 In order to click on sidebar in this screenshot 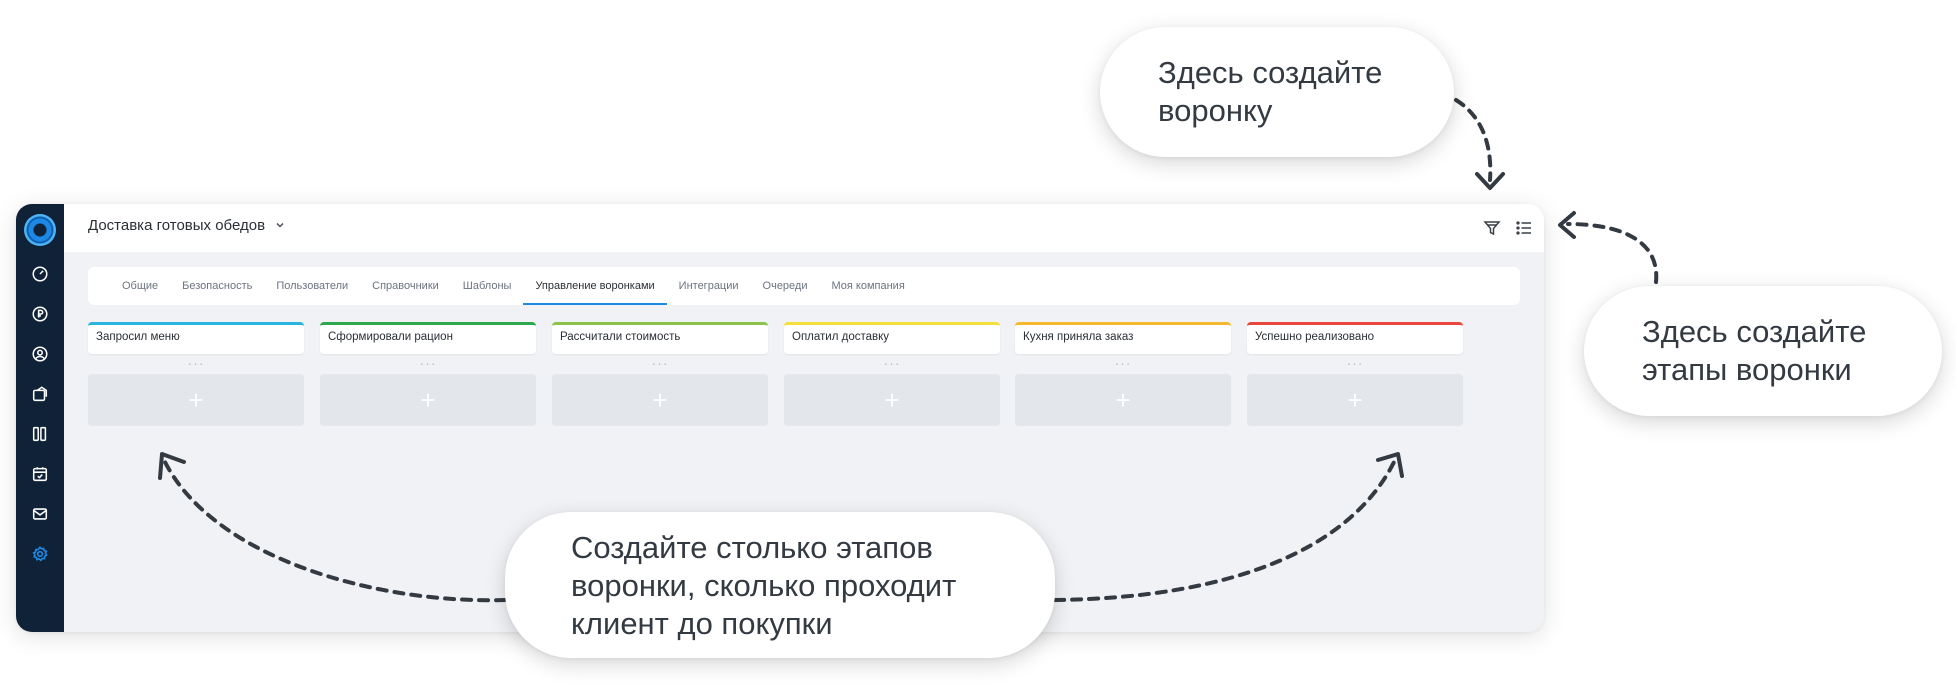, I will do `click(40, 418)`.